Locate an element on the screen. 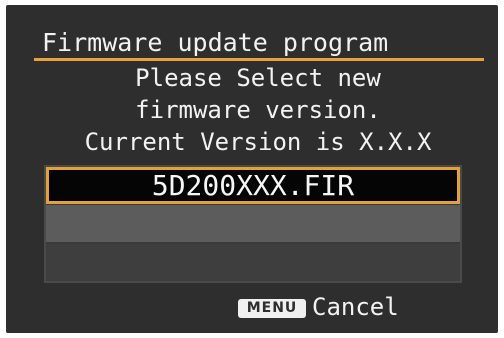 Image resolution: width=504 pixels, height=338 pixels. firmware-file-item-selected: 5D200XXX.FIR is located at coordinates (253, 185).